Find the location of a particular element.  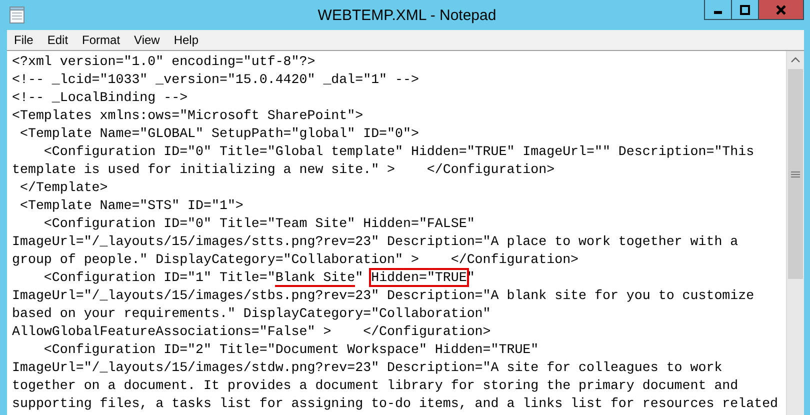

close-icon is located at coordinates (781, 10).